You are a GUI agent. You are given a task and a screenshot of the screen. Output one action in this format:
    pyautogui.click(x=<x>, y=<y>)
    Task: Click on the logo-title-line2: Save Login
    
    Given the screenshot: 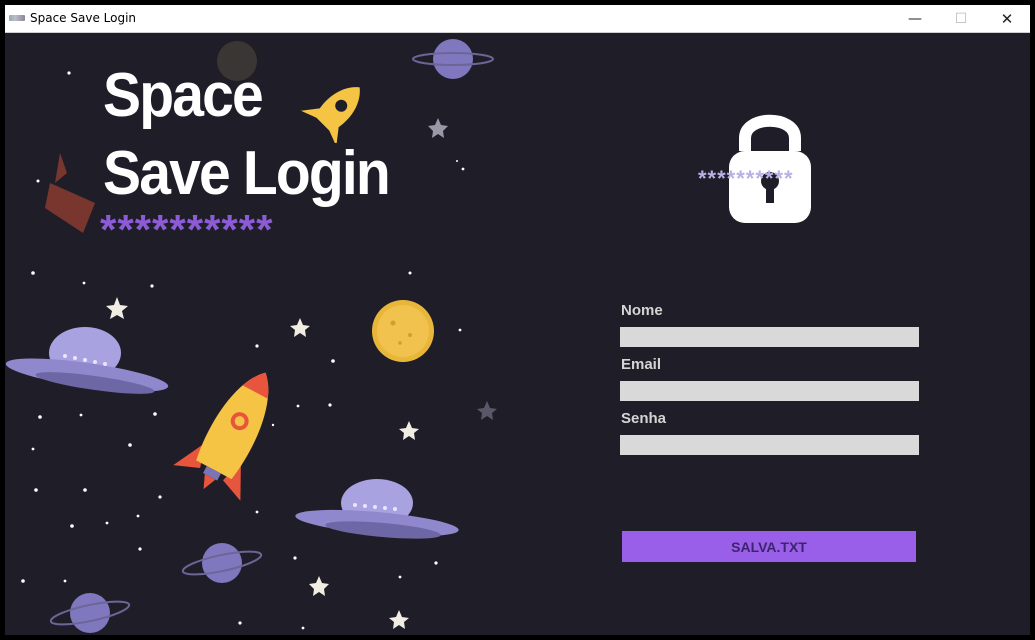 What is the action you would take?
    pyautogui.click(x=247, y=173)
    